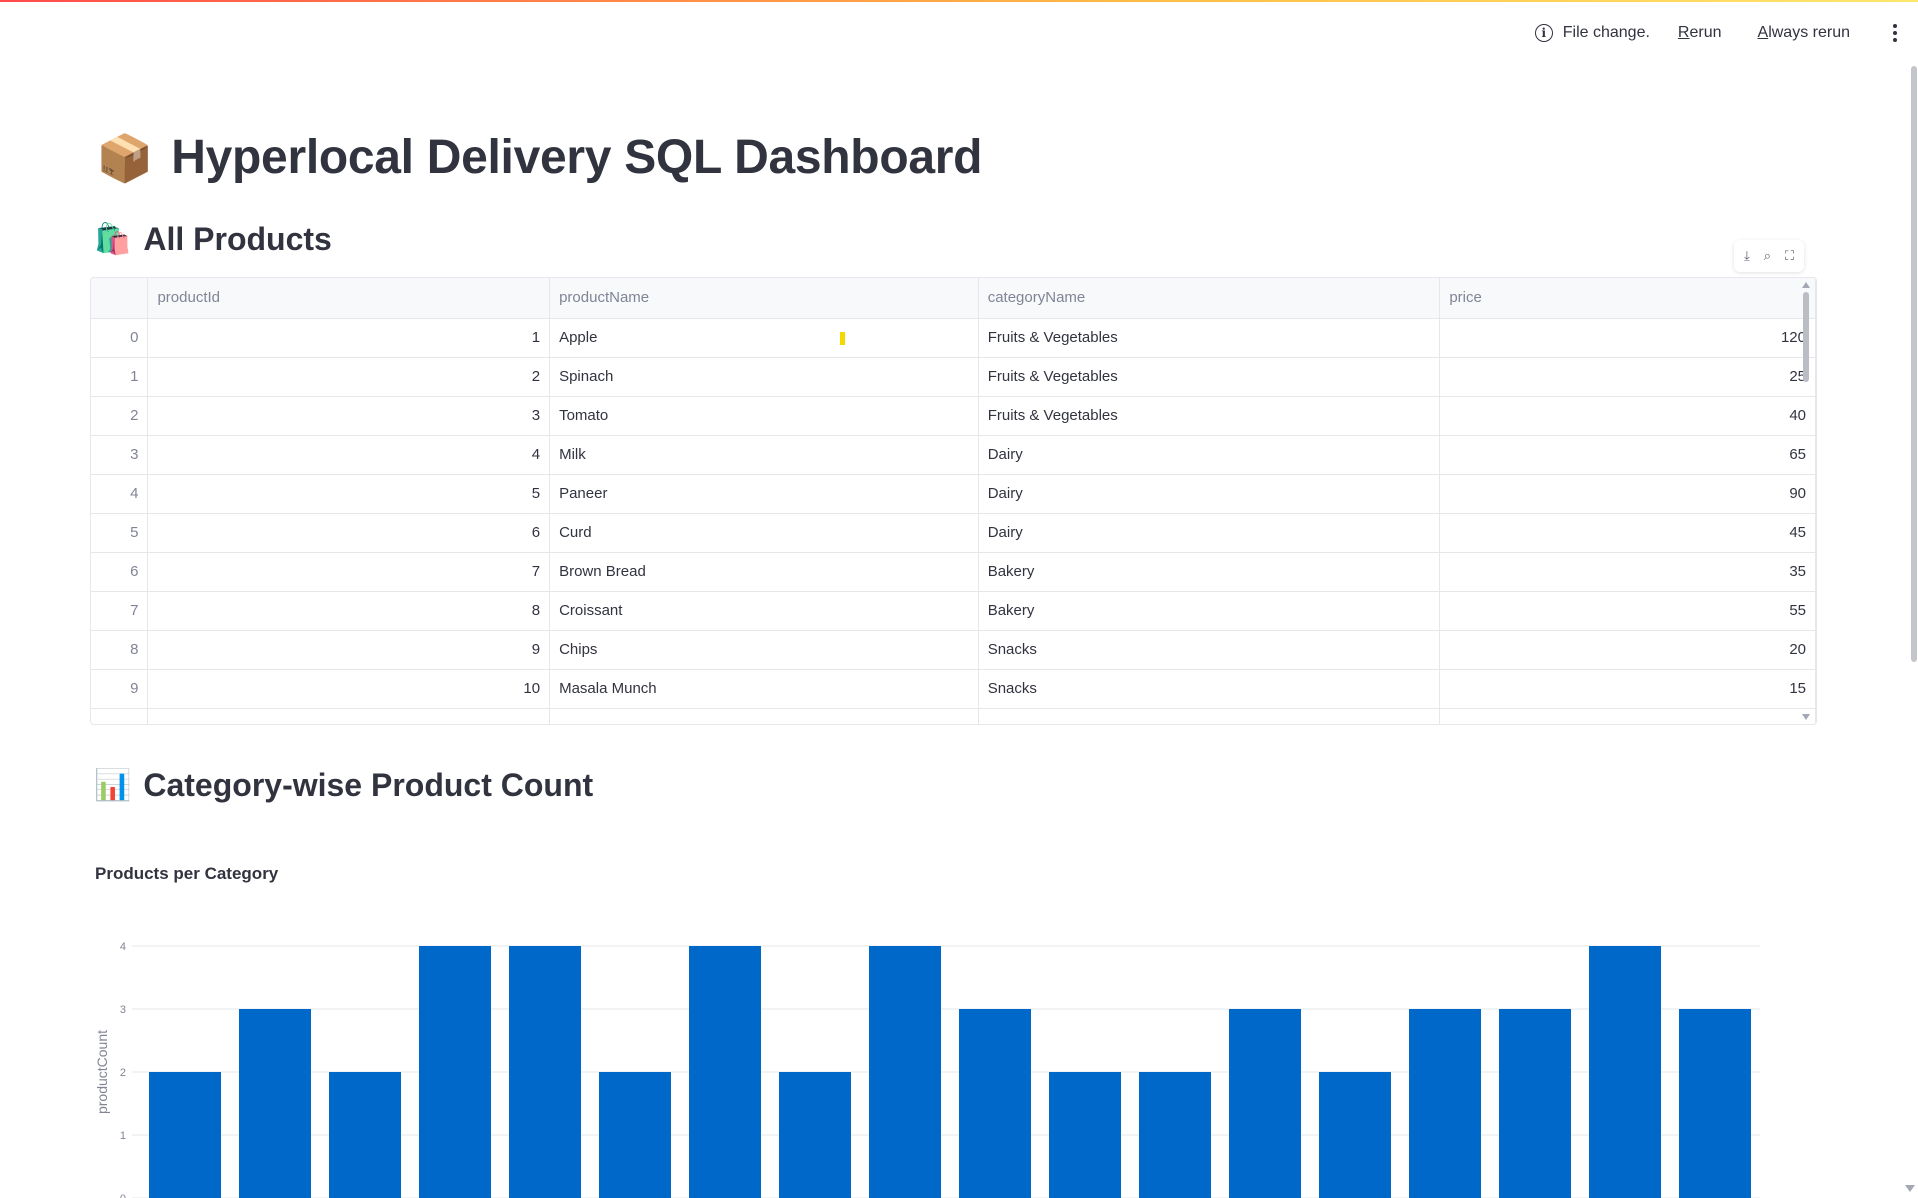 This screenshot has width=1918, height=1198. I want to click on price-cell: 15, so click(1627, 689).